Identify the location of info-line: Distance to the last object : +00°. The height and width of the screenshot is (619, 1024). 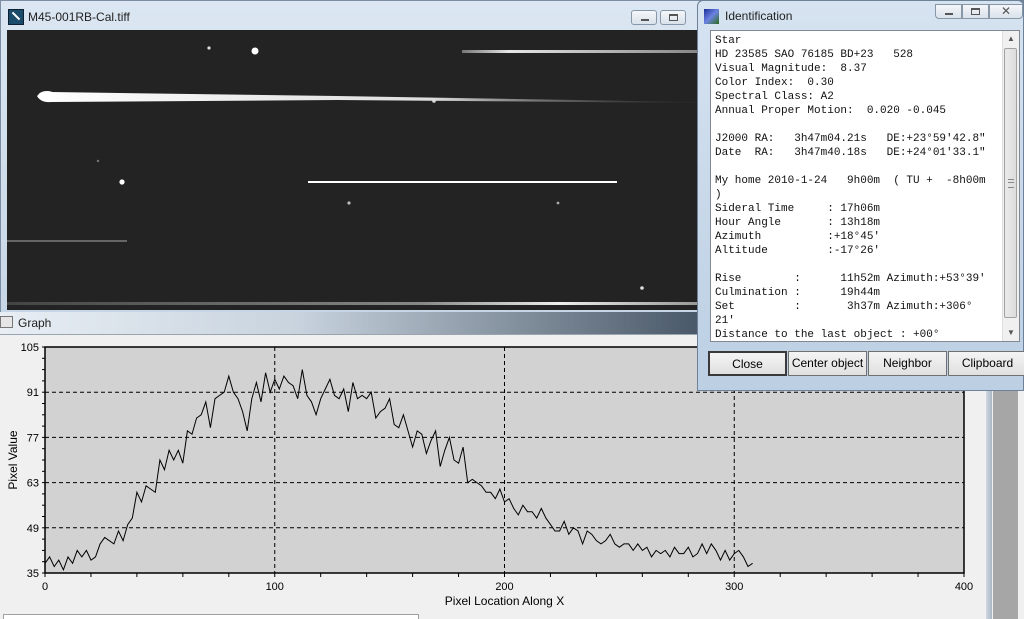
(827, 335).